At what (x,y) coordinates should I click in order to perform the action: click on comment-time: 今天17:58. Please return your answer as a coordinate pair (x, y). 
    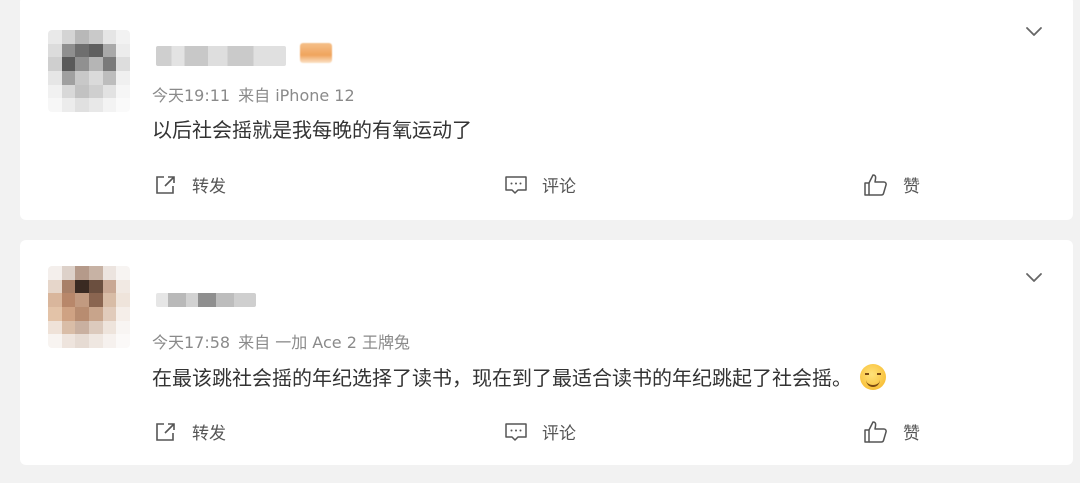
    Looking at the image, I should click on (191, 342).